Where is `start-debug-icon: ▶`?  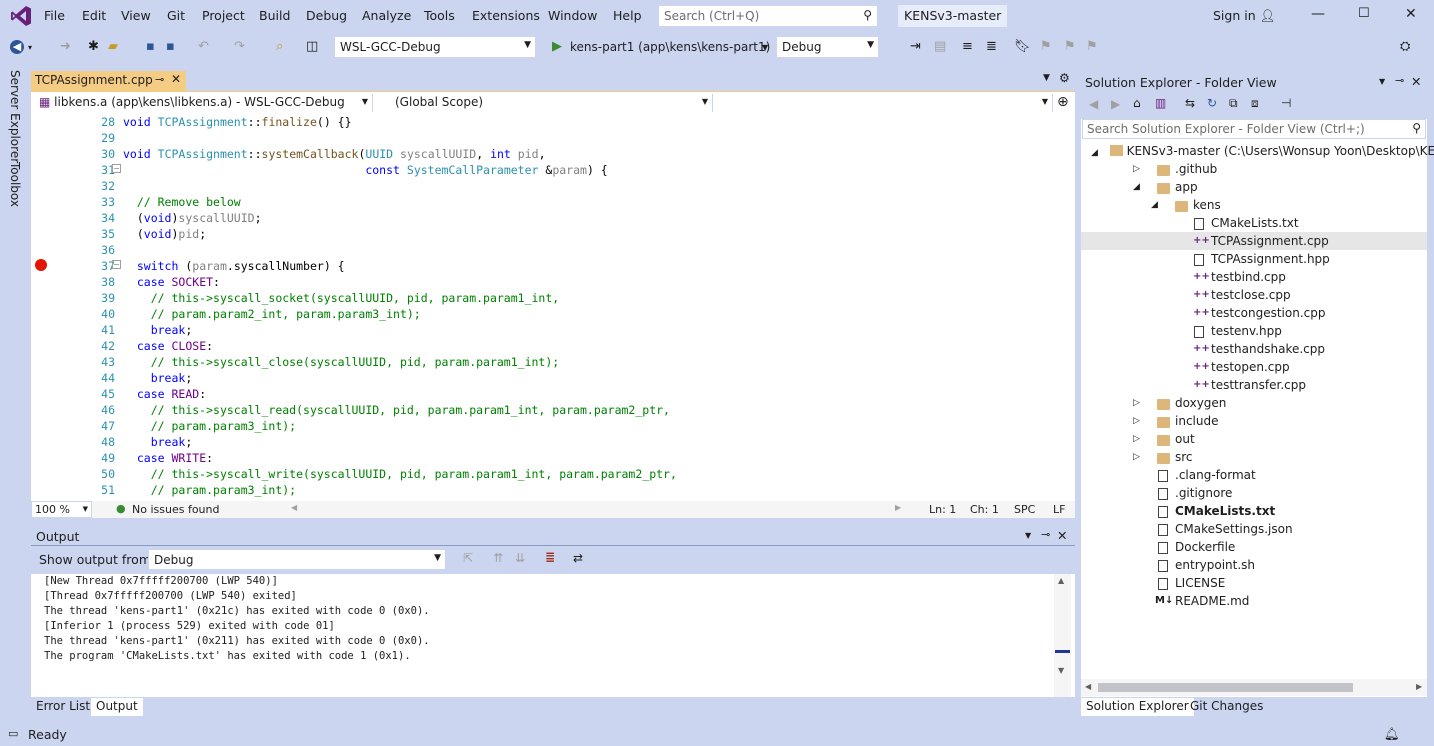 start-debug-icon: ▶ is located at coordinates (557, 46).